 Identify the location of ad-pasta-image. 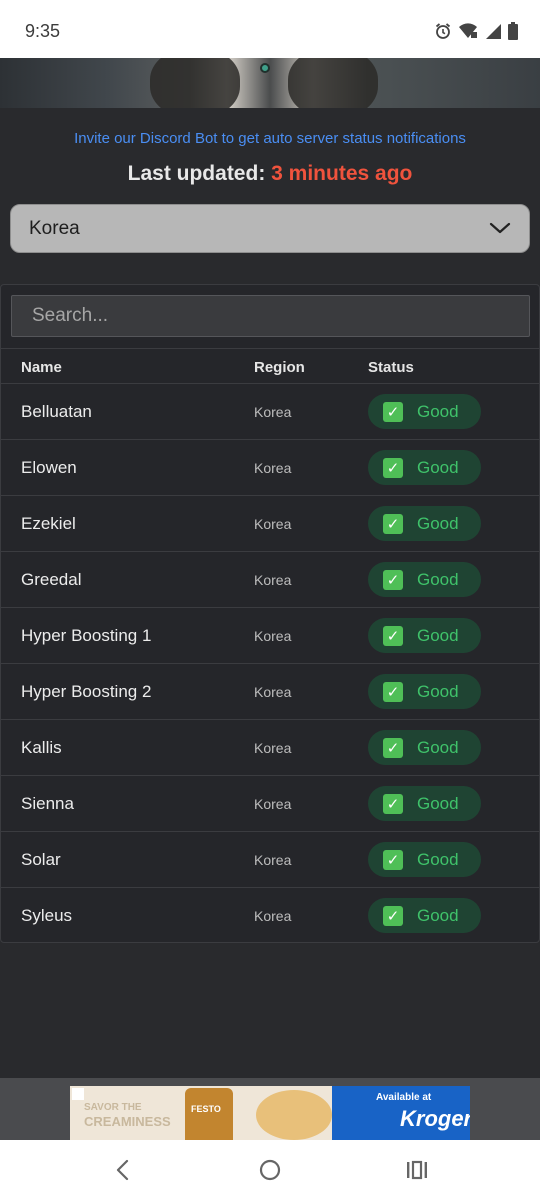
(294, 1115).